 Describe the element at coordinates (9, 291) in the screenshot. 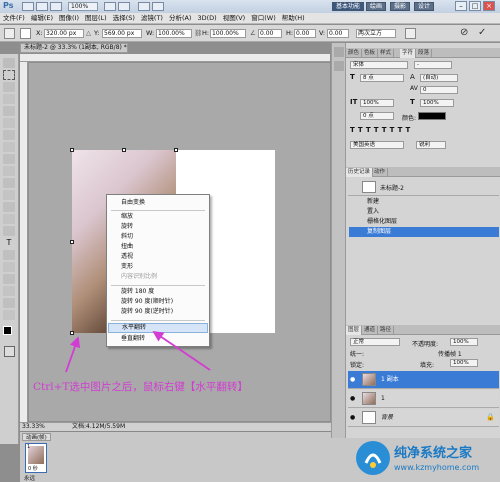

I see `3d-orbit-tool-icon` at that location.